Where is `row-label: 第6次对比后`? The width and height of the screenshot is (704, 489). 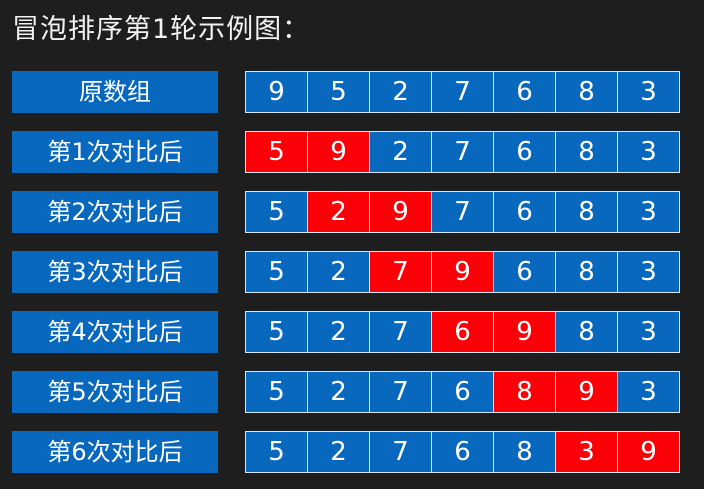 row-label: 第6次对比后 is located at coordinates (115, 452).